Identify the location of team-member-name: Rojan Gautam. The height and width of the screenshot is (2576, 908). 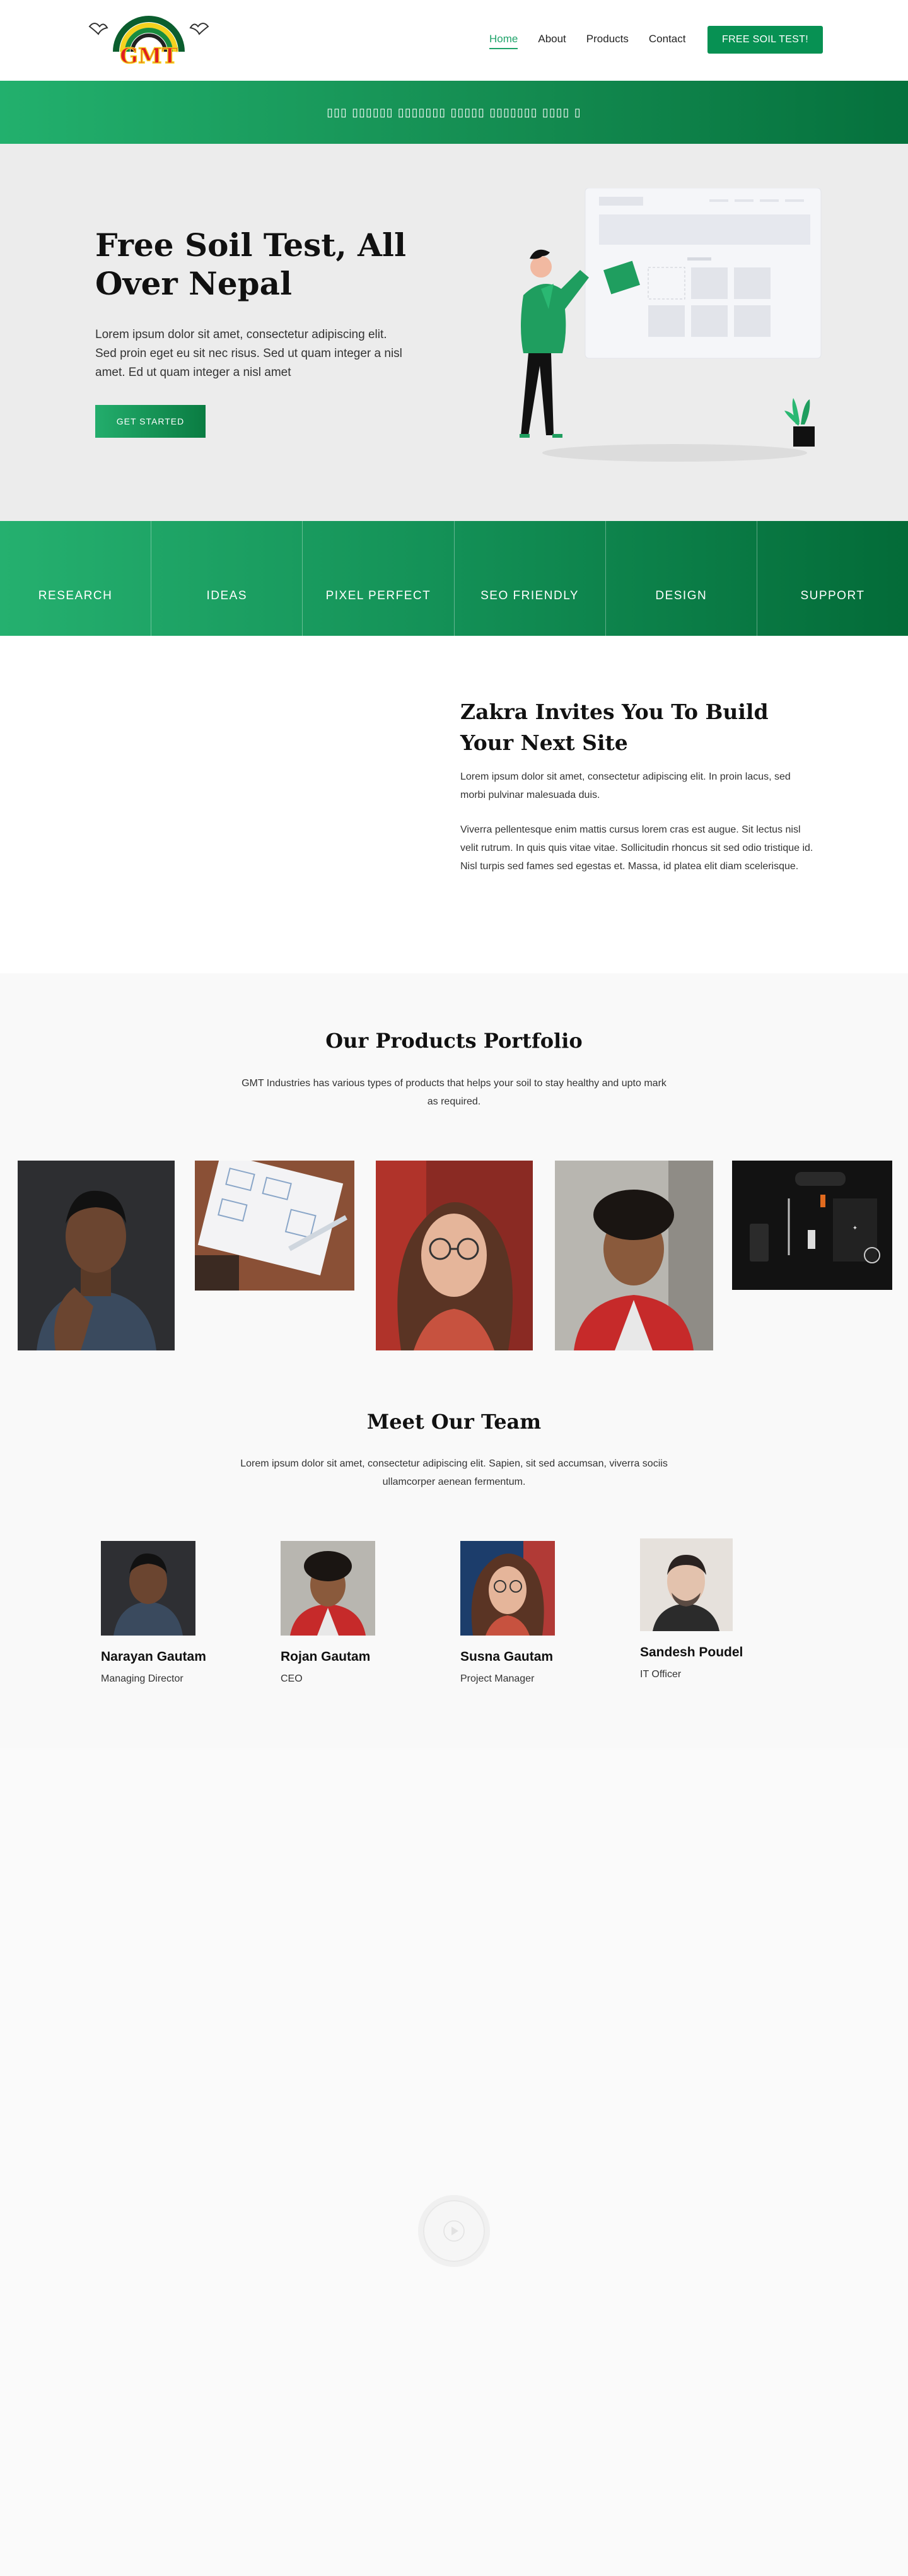
(326, 1656).